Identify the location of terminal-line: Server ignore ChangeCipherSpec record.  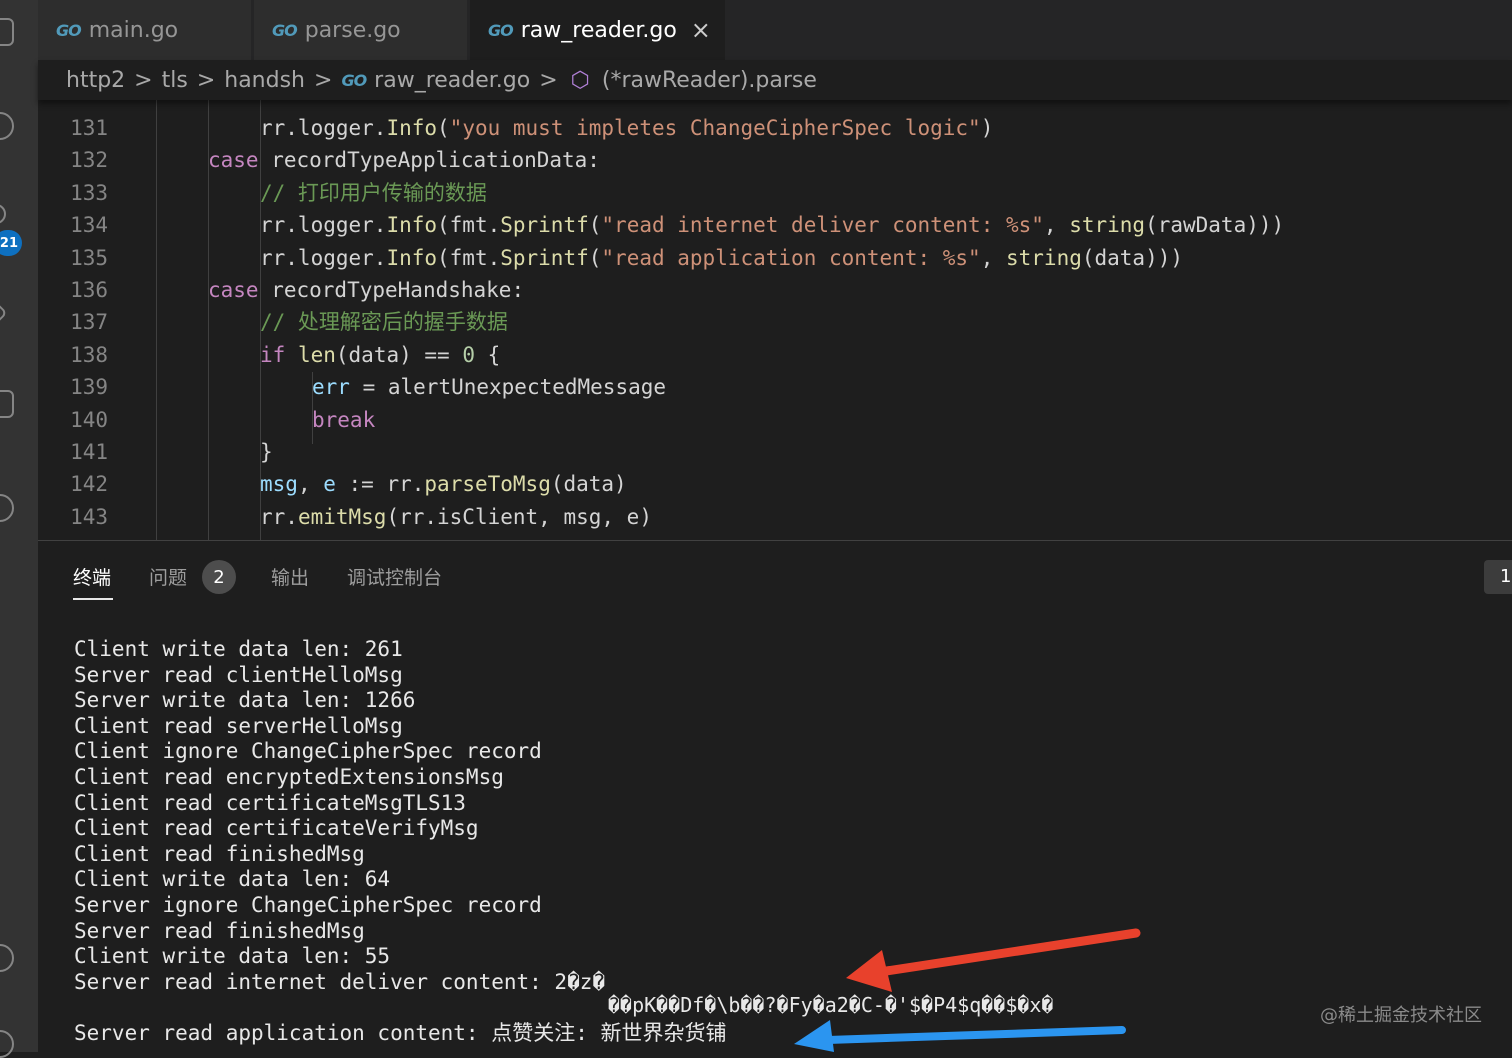
(308, 904).